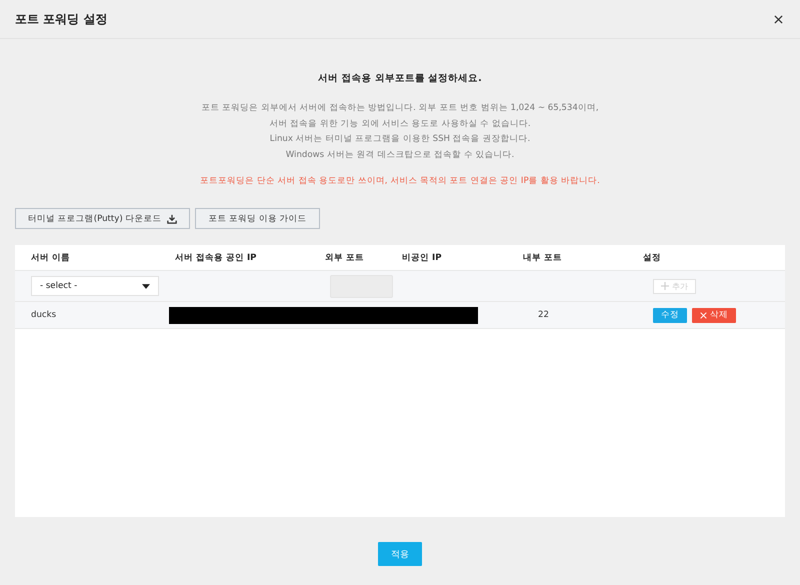 This screenshot has width=800, height=585. Describe the element at coordinates (102, 218) in the screenshot. I see `download-button: 터미널 프로그램(Putty) 다운로드` at that location.